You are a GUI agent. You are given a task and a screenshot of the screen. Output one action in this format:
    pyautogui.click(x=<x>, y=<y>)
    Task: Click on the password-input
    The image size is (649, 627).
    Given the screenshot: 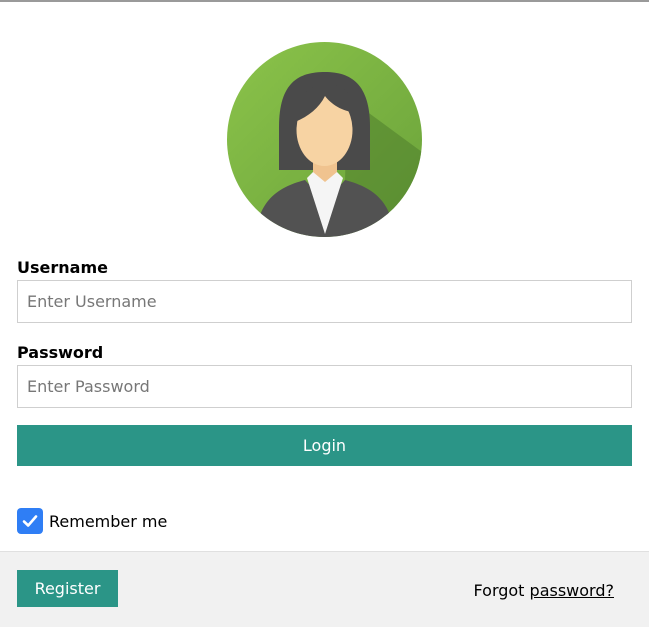 What is the action you would take?
    pyautogui.click(x=324, y=386)
    